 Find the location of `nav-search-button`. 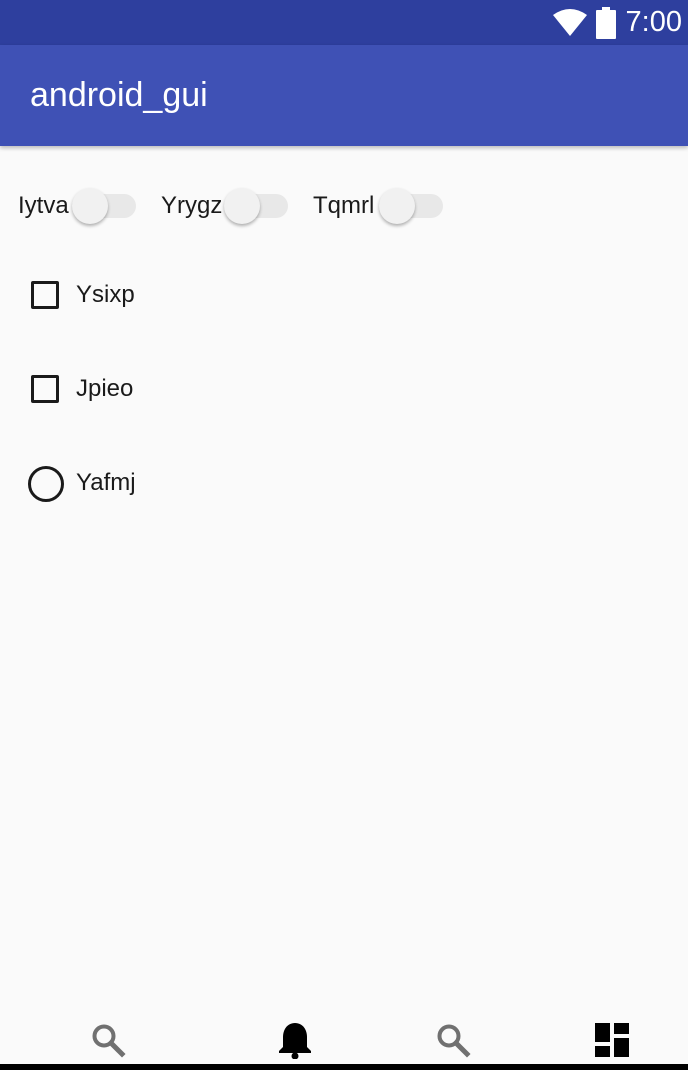

nav-search-button is located at coordinates (108, 1042).